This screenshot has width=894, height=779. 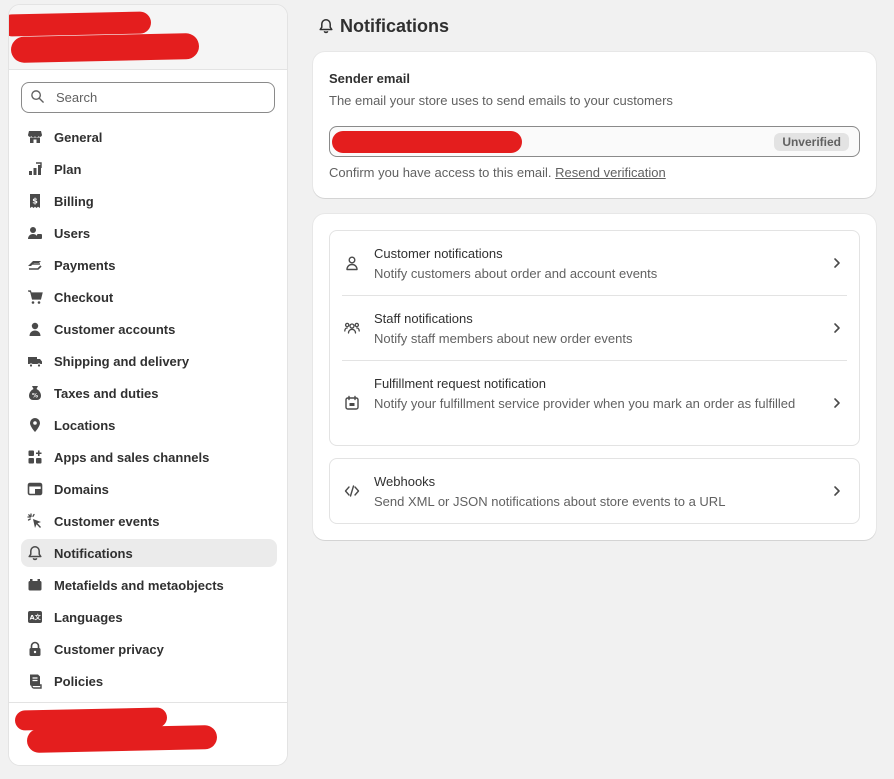 I want to click on languages-icon: A文, so click(x=35, y=617).